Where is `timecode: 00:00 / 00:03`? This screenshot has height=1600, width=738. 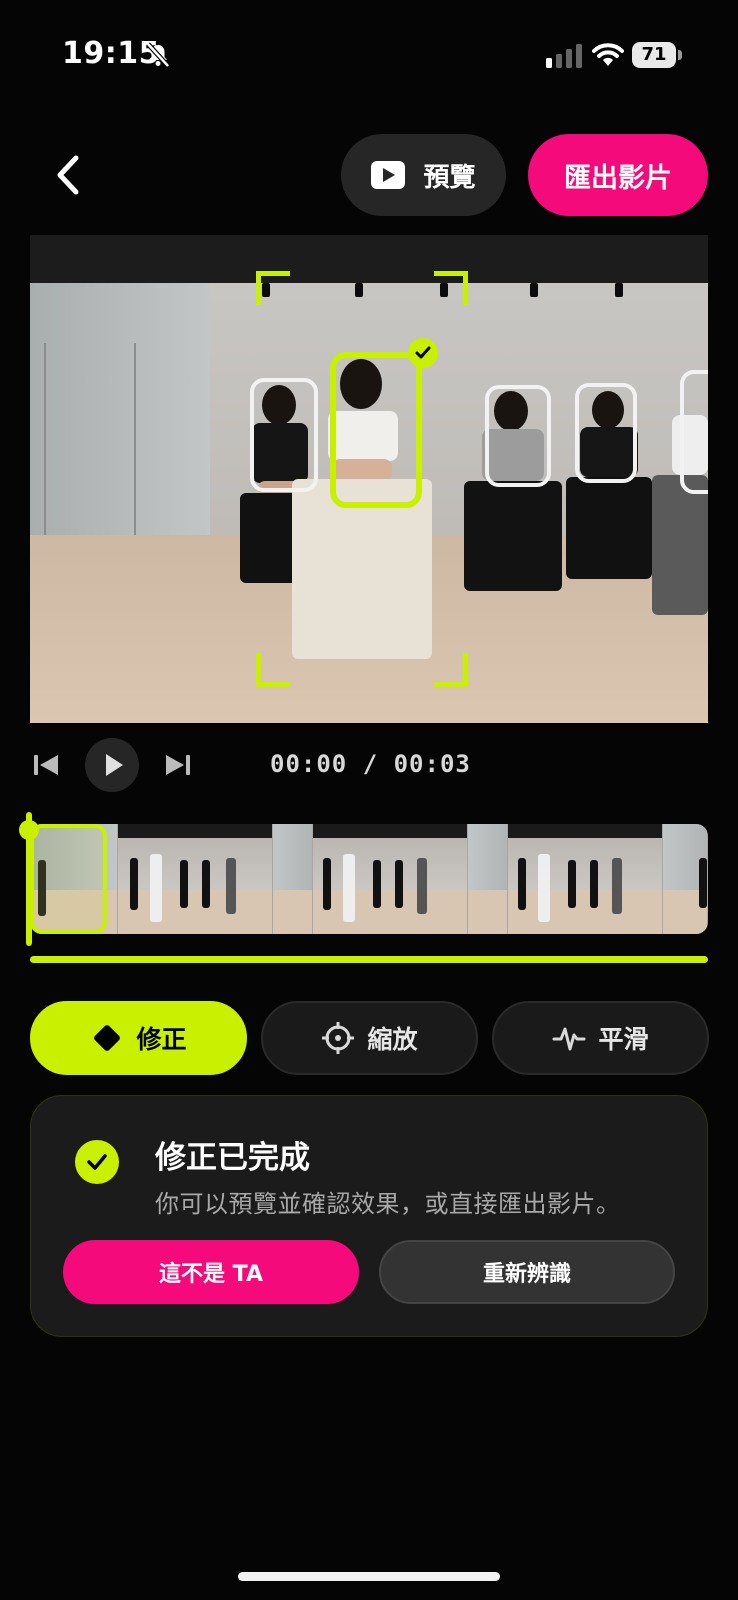 timecode: 00:00 / 00:03 is located at coordinates (370, 764).